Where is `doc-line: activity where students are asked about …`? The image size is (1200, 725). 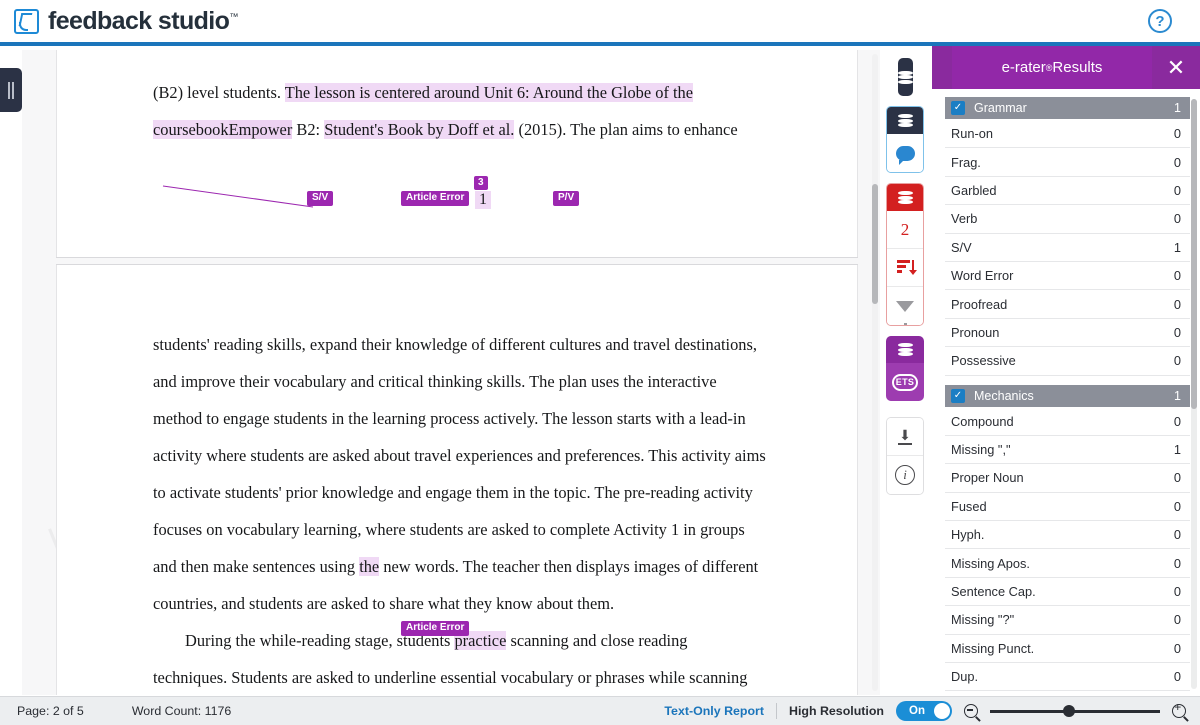
doc-line: activity where students are asked about … is located at coordinates (459, 455).